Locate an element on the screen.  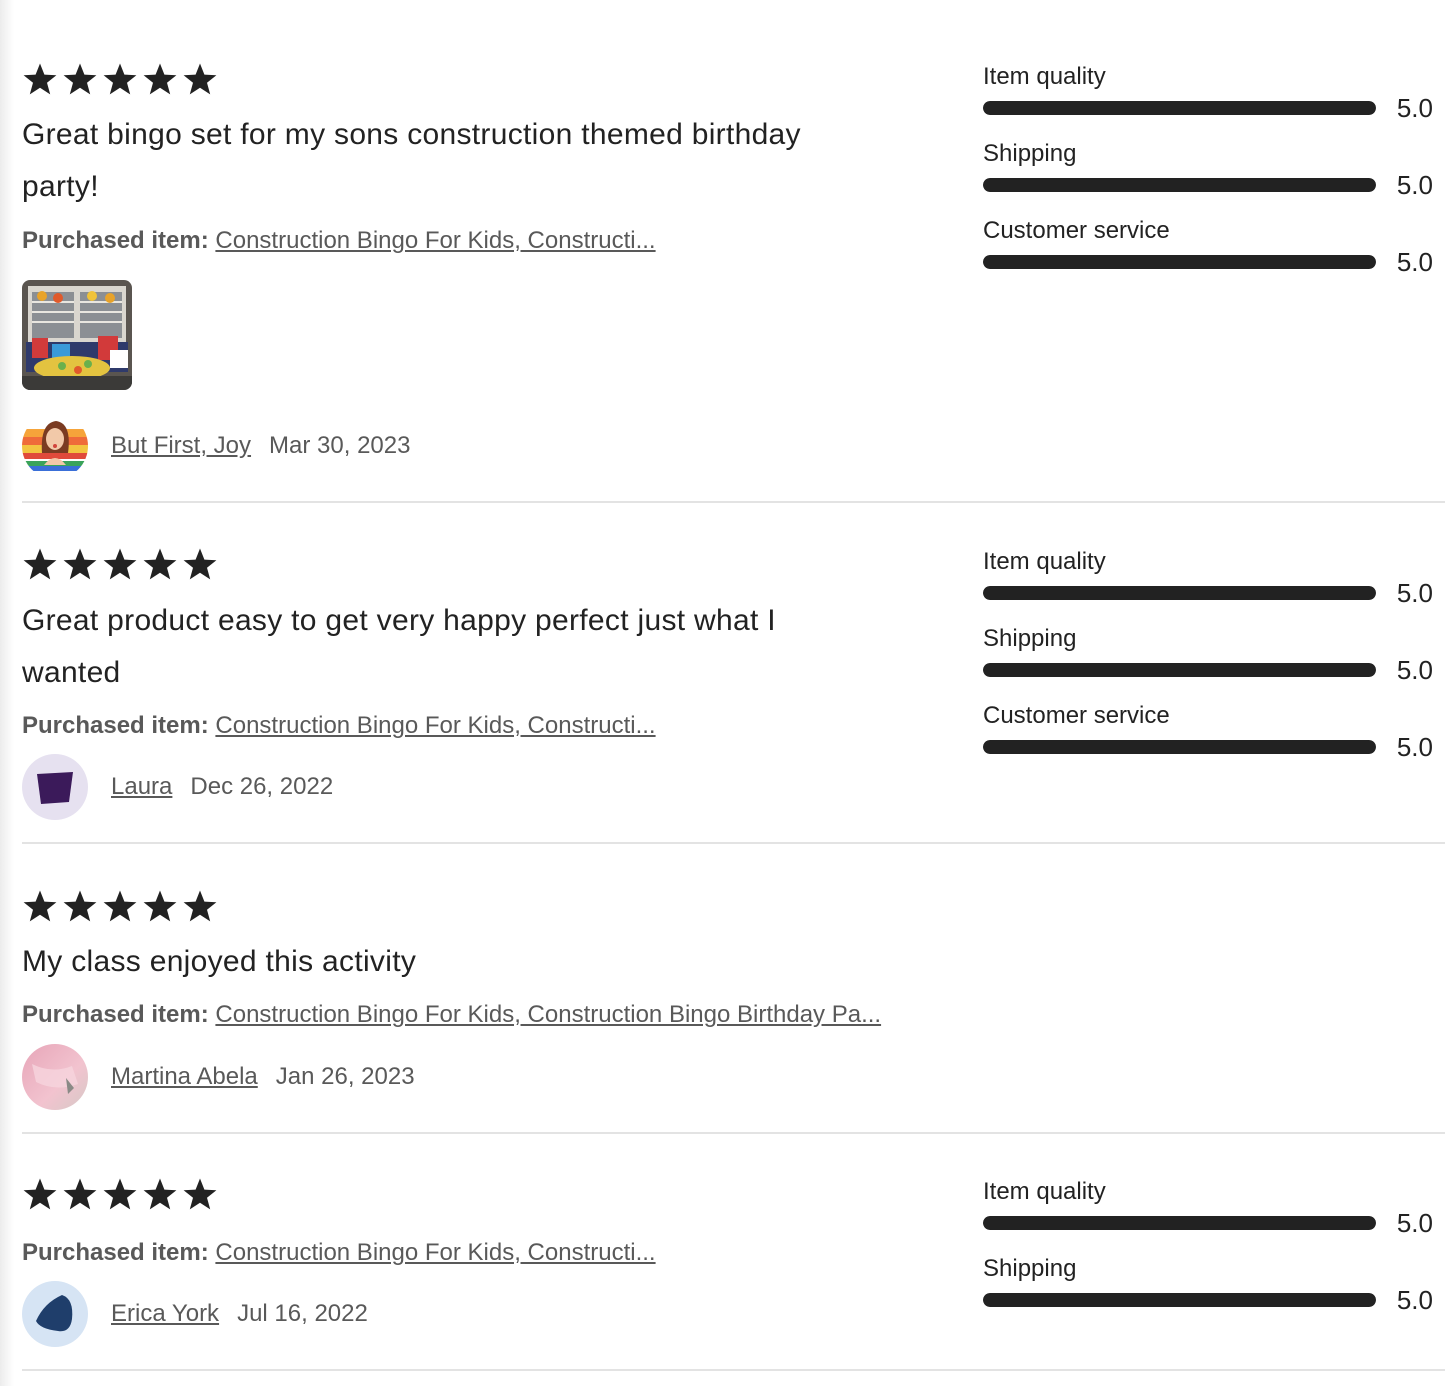
rating-breakdown: Item quality 5.0 Shipping 5.0 is located at coordinates (1214, 1254).